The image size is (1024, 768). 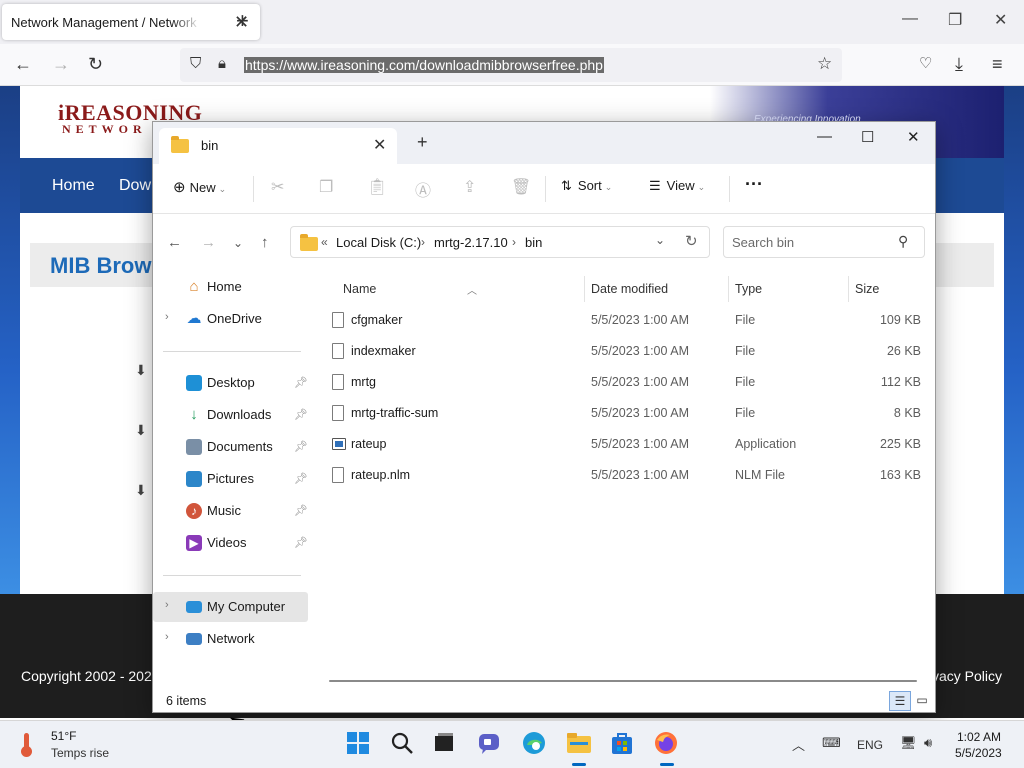 What do you see at coordinates (27, 745) in the screenshot?
I see `thermometer-icon` at bounding box center [27, 745].